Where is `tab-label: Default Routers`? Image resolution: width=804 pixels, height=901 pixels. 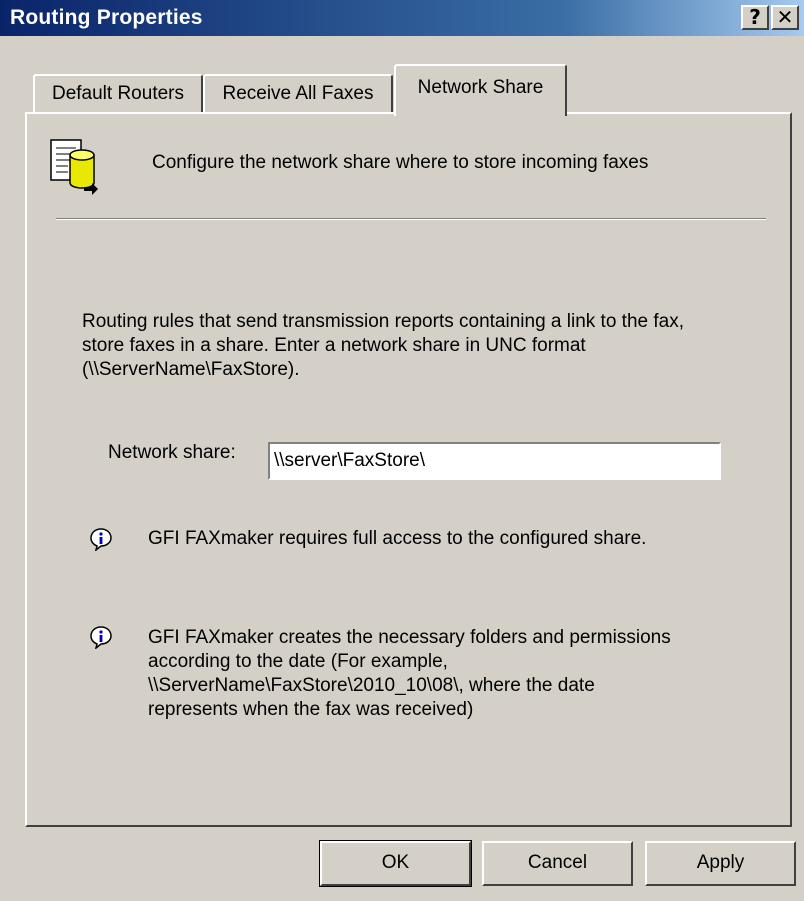 tab-label: Default Routers is located at coordinates (117, 93).